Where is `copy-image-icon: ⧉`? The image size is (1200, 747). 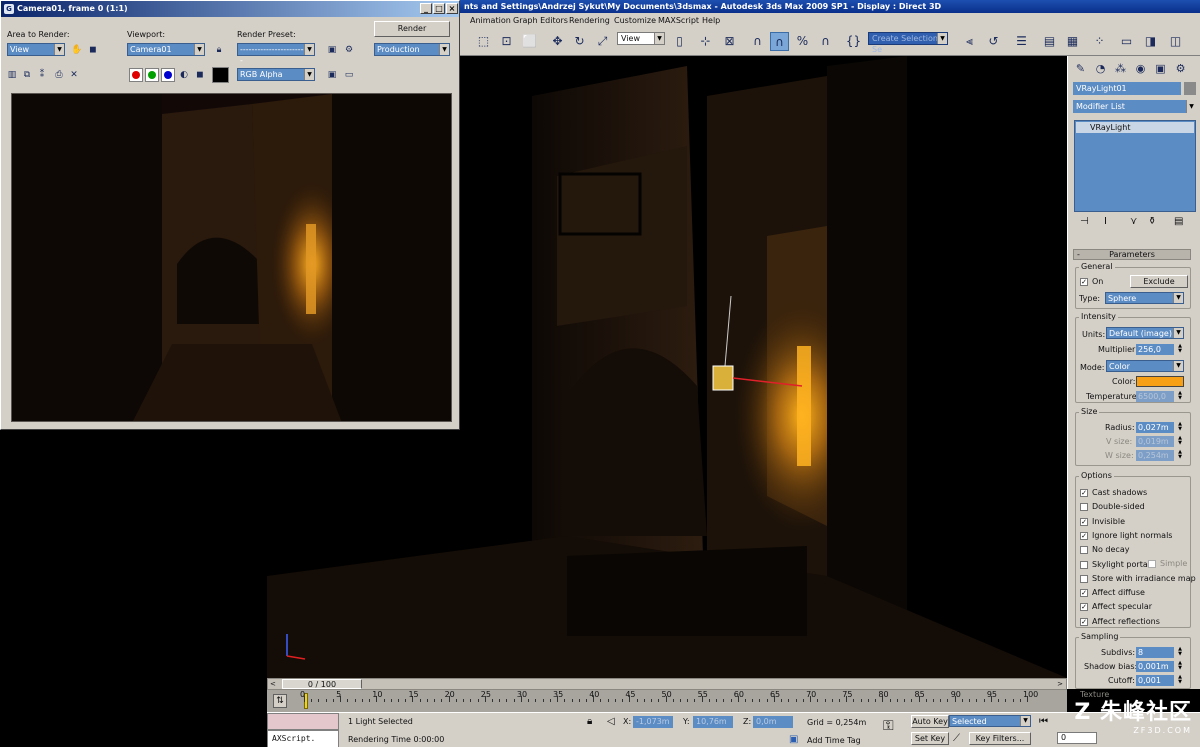 copy-image-icon: ⧉ is located at coordinates (27, 75).